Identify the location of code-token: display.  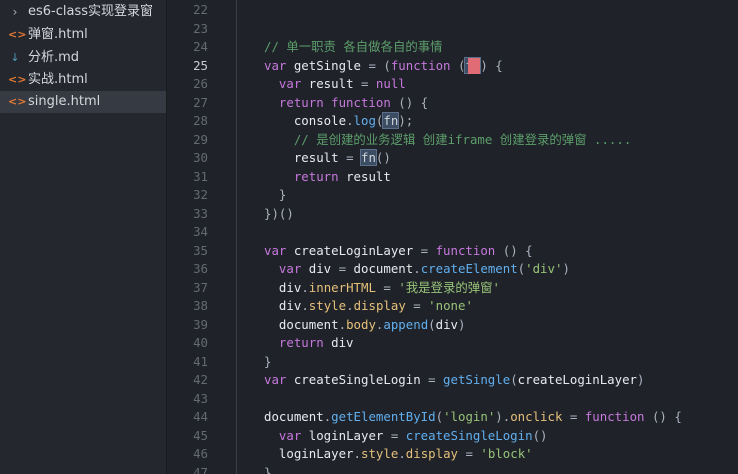
(435, 453).